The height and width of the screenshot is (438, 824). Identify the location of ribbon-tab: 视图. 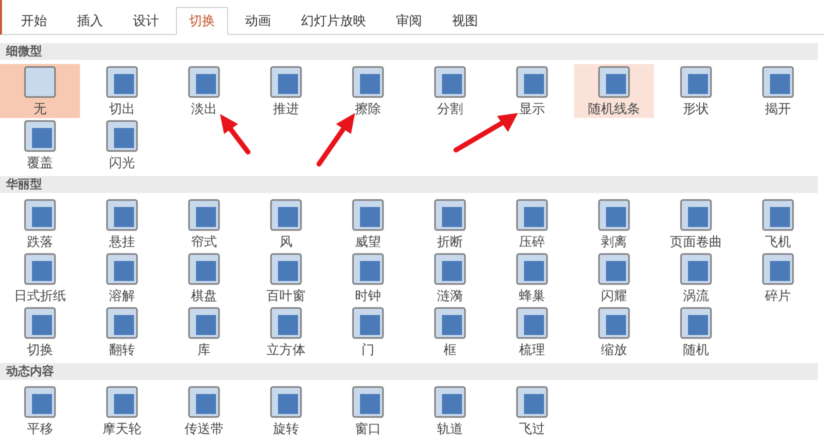
(465, 20).